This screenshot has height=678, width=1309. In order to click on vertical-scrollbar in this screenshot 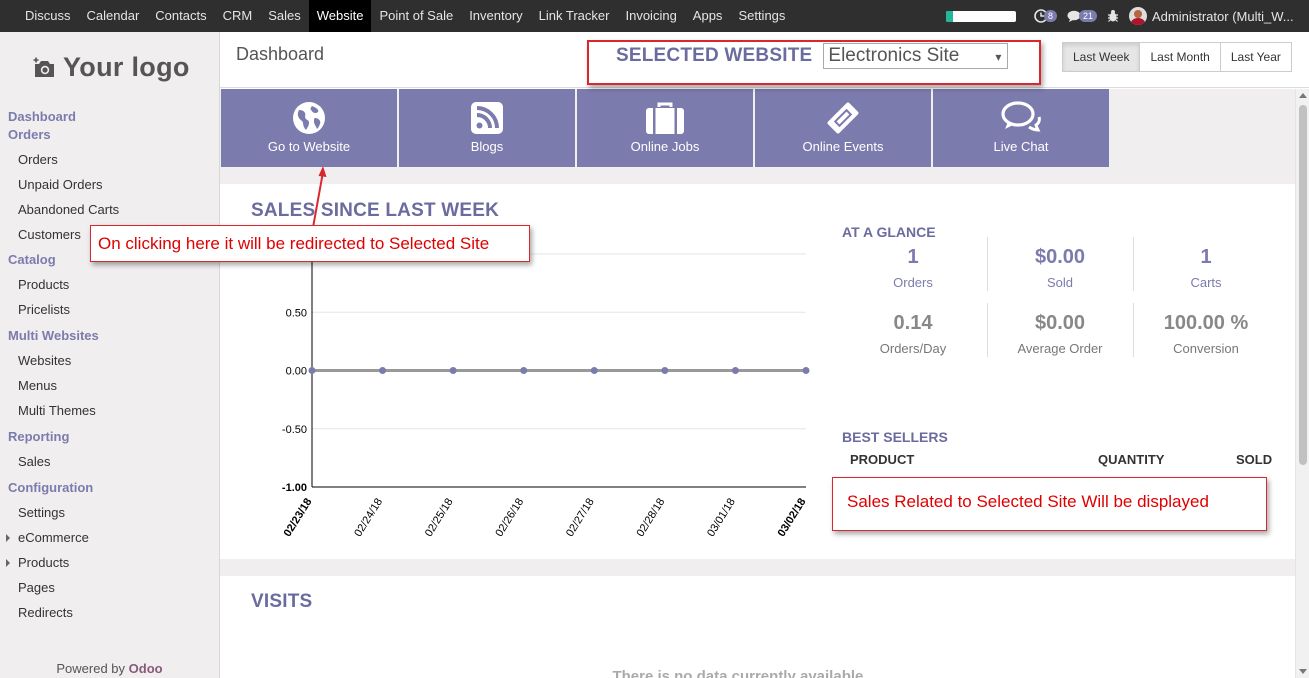, I will do `click(1302, 383)`.